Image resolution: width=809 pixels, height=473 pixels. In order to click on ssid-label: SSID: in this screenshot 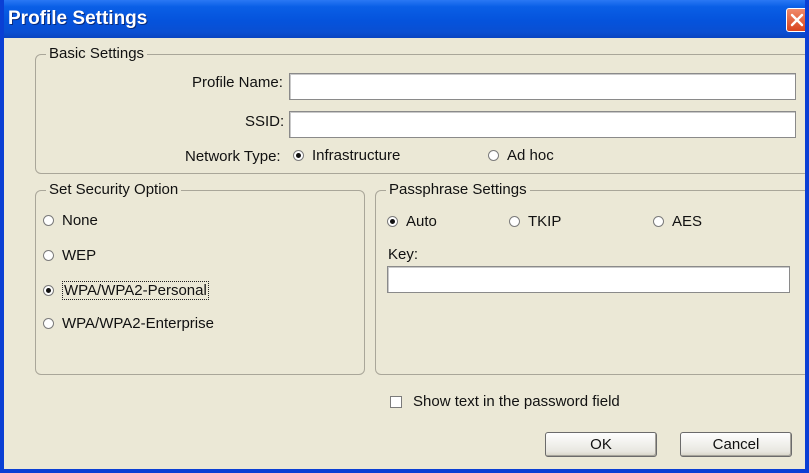, I will do `click(265, 121)`.